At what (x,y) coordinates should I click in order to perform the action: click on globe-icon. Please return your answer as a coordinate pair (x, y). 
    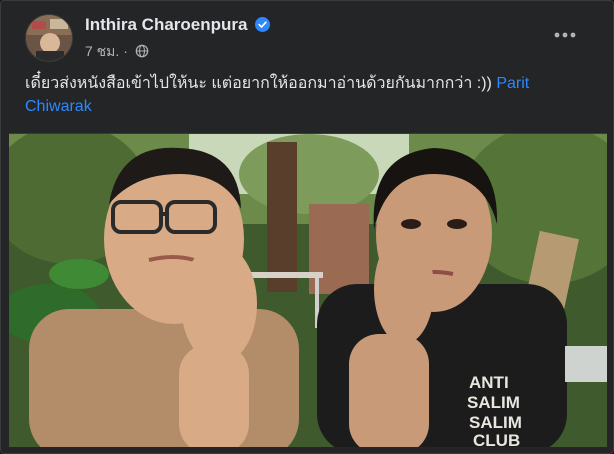
    Looking at the image, I should click on (142, 51).